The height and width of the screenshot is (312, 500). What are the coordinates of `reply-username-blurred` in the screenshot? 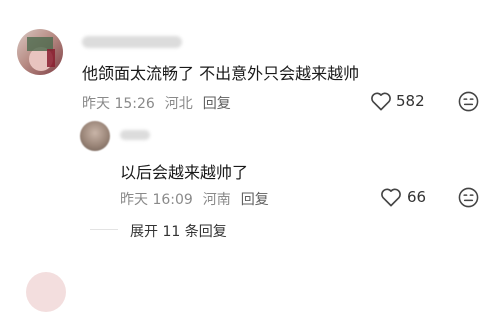 It's located at (135, 135).